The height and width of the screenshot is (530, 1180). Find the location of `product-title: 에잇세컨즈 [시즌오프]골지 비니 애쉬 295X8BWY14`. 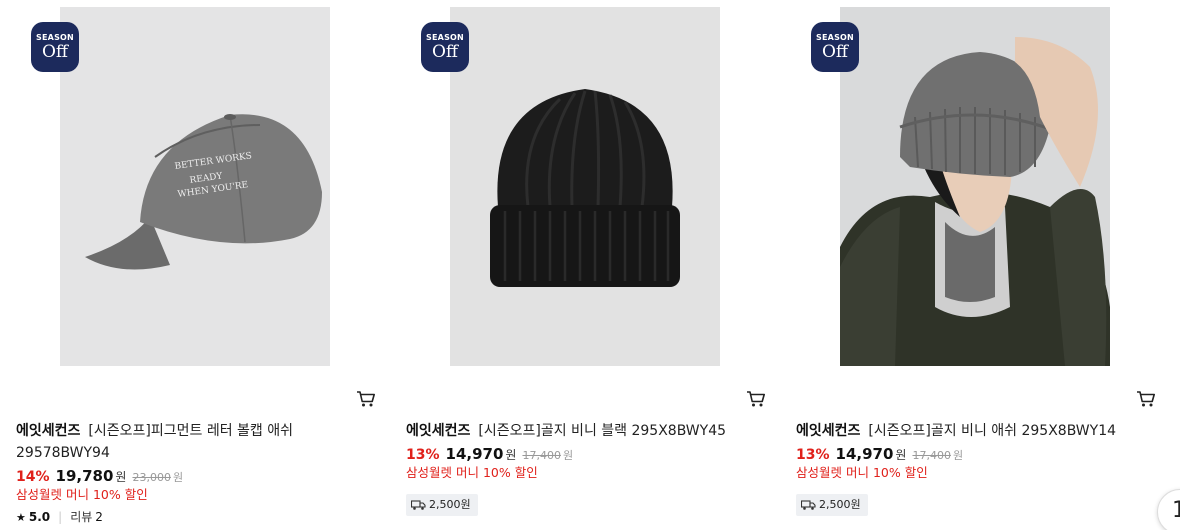

product-title: 에잇세컨즈 [시즌오프]골지 비니 애쉬 295X8BWY14 is located at coordinates (961, 431).